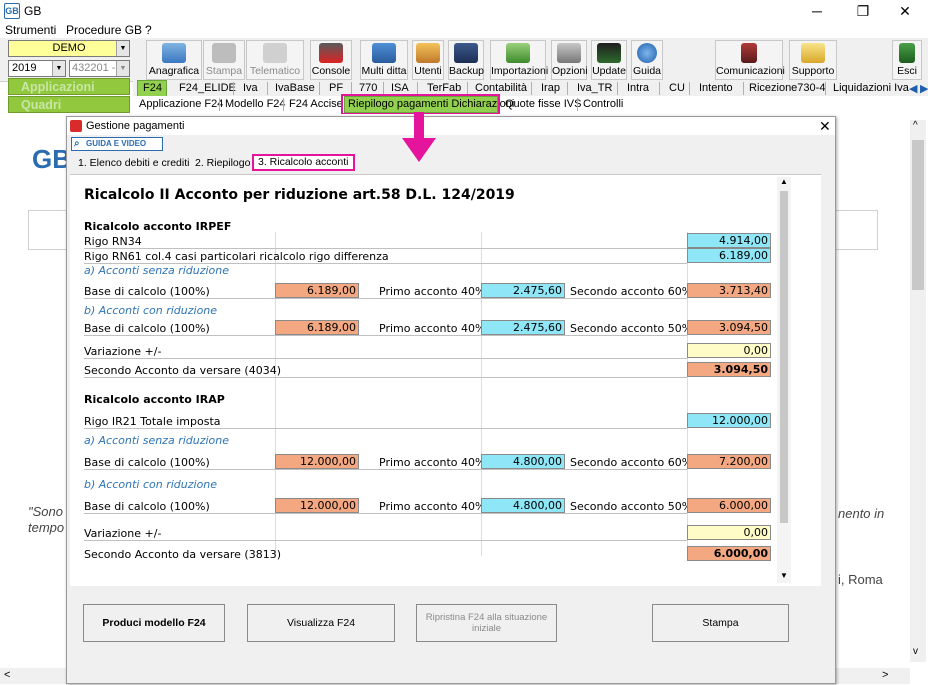 The image size is (928, 685). What do you see at coordinates (501, 88) in the screenshot?
I see `tab-contabilita: Contabilità` at bounding box center [501, 88].